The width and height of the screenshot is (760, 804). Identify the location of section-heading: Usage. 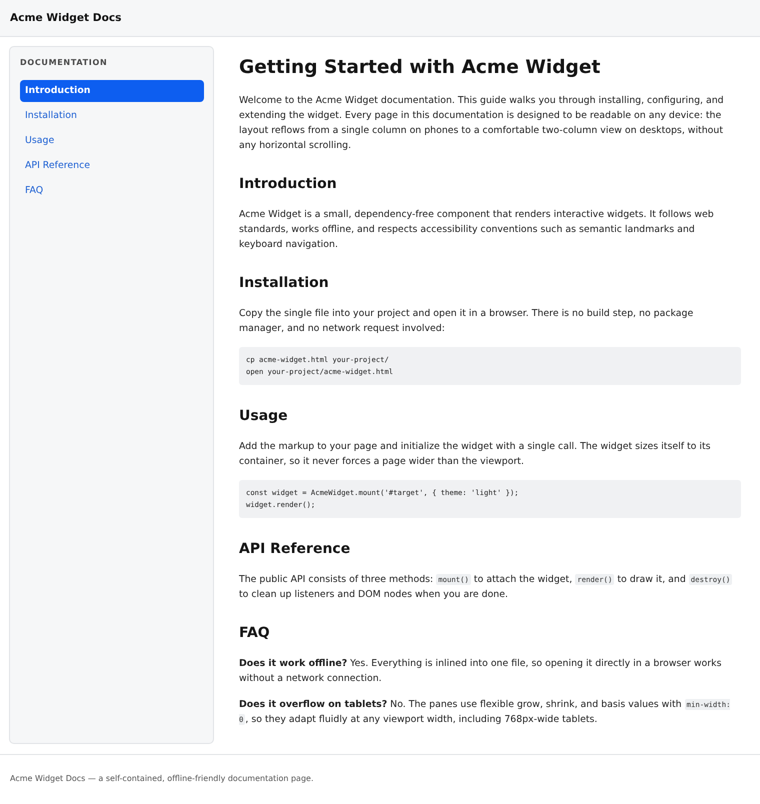
(264, 416).